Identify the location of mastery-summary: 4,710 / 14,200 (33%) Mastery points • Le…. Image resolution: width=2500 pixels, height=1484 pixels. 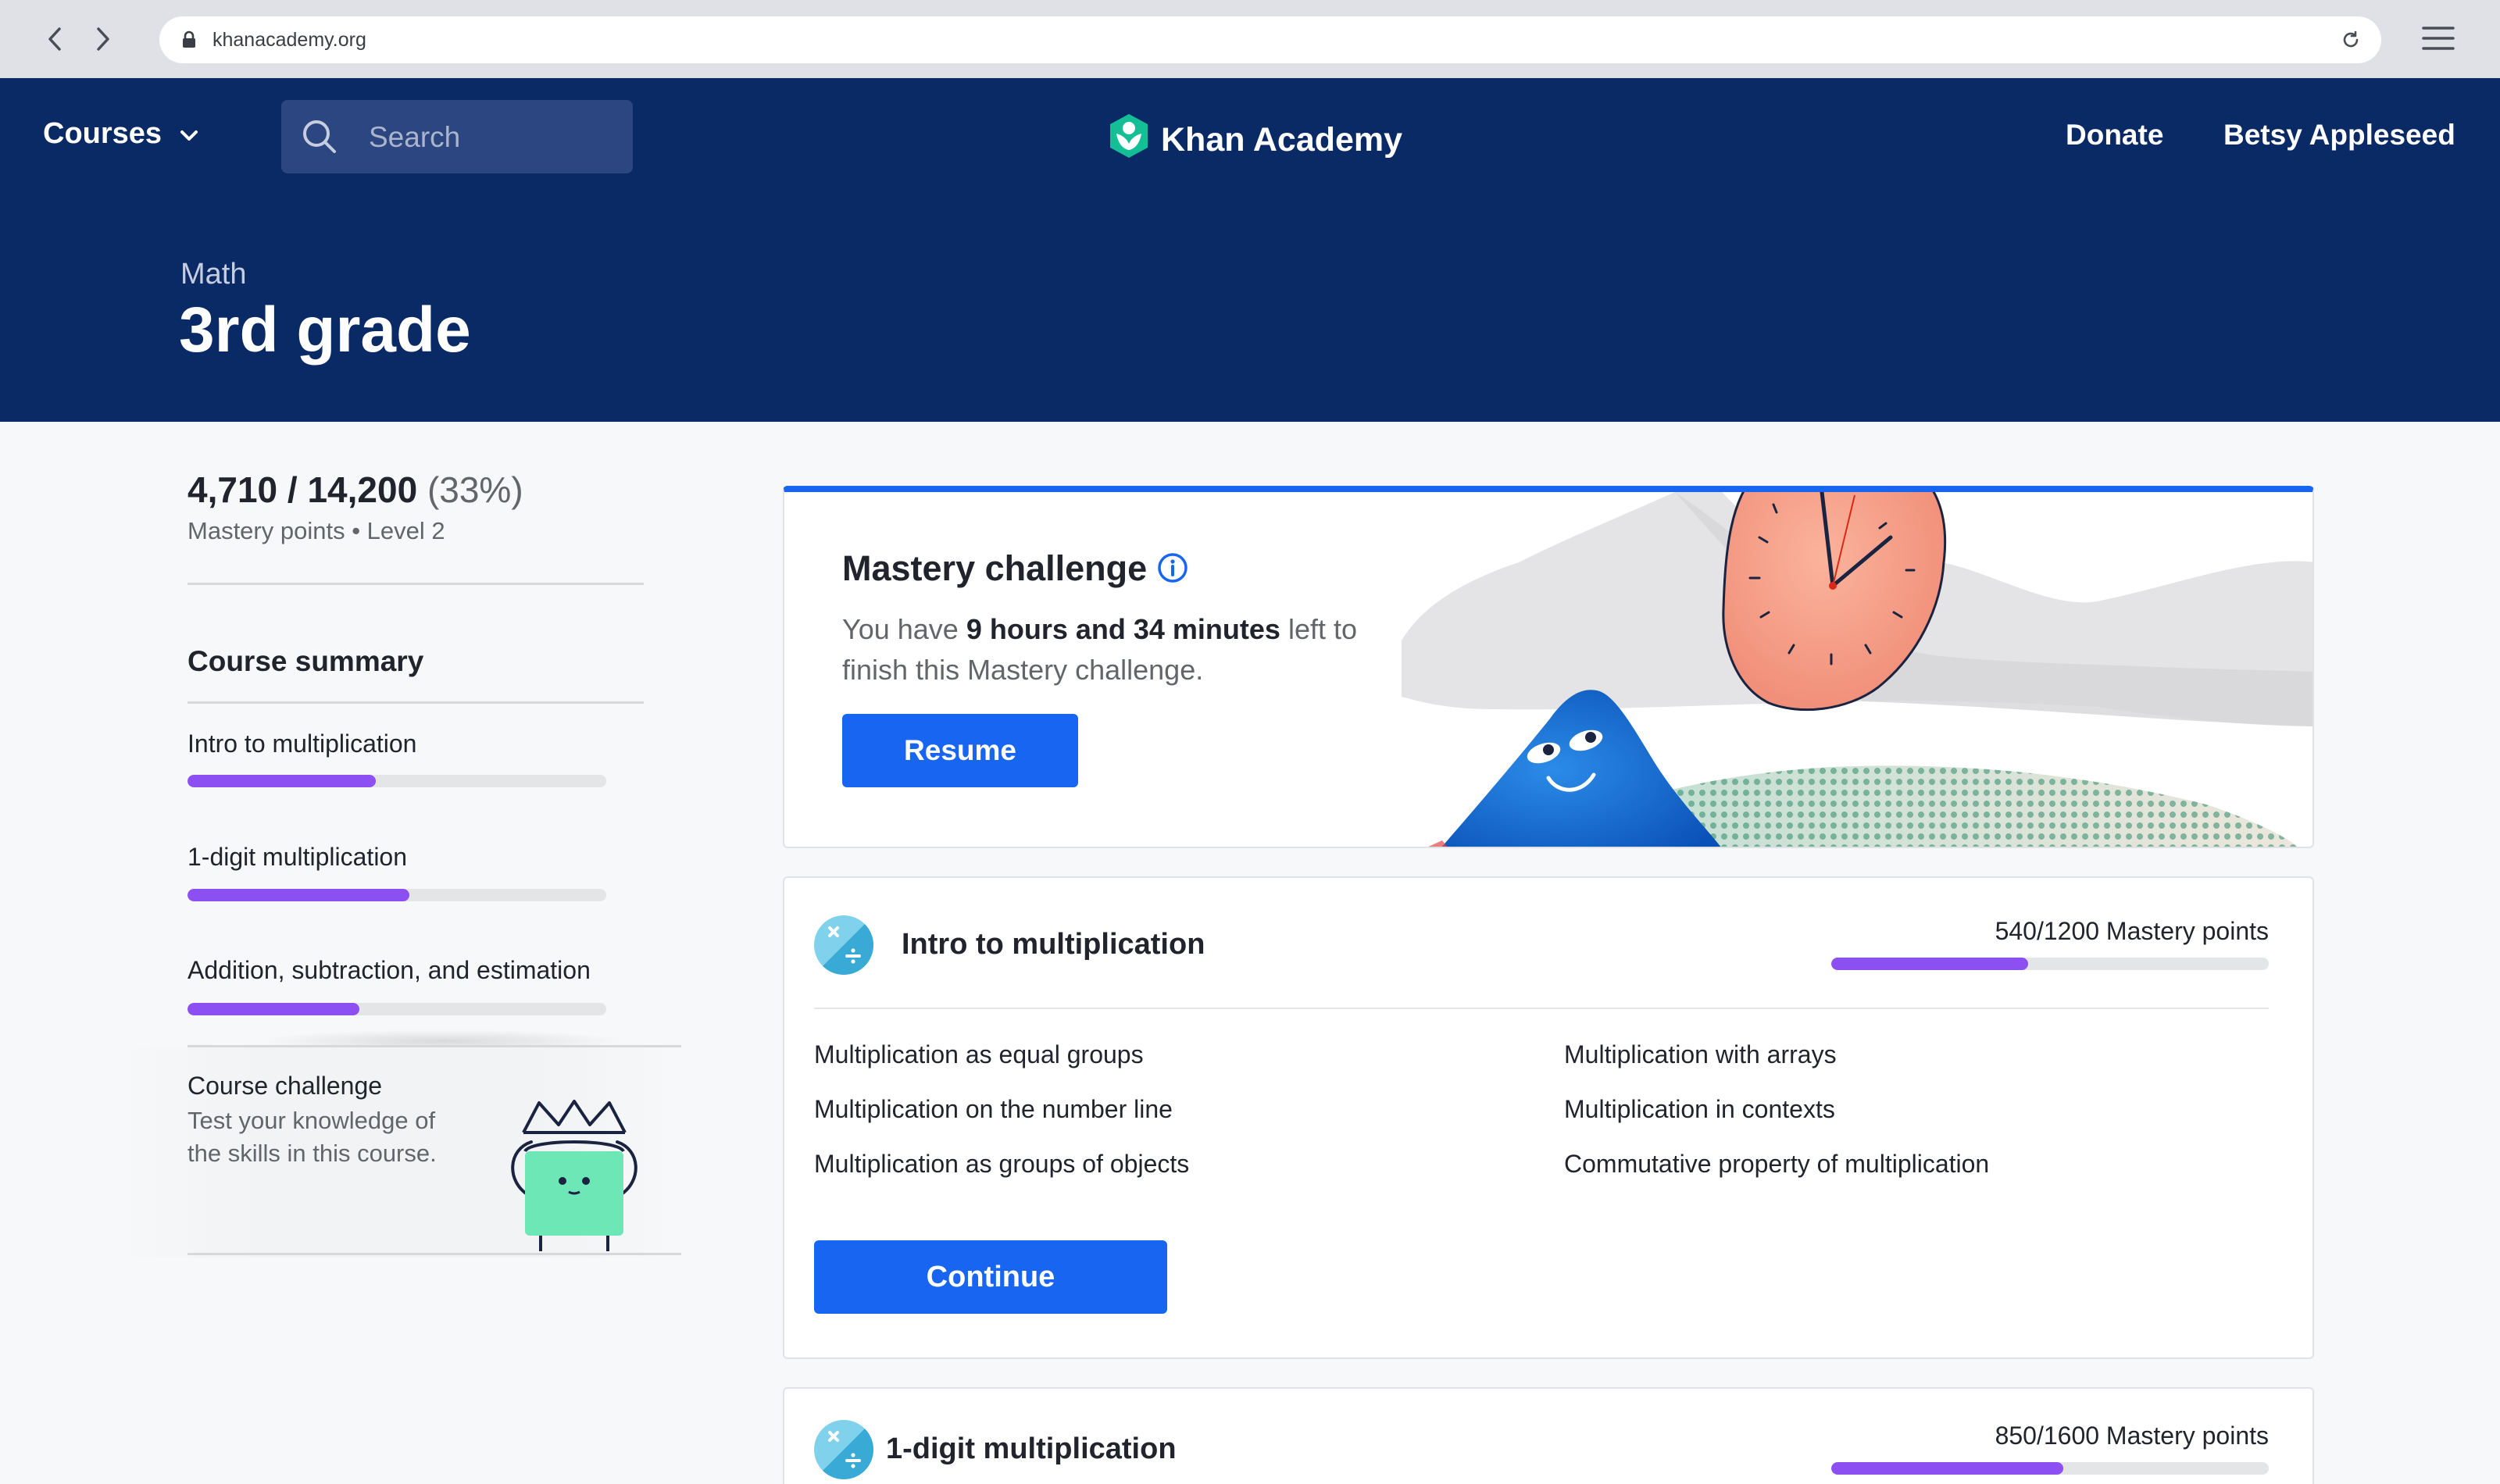
(438, 507).